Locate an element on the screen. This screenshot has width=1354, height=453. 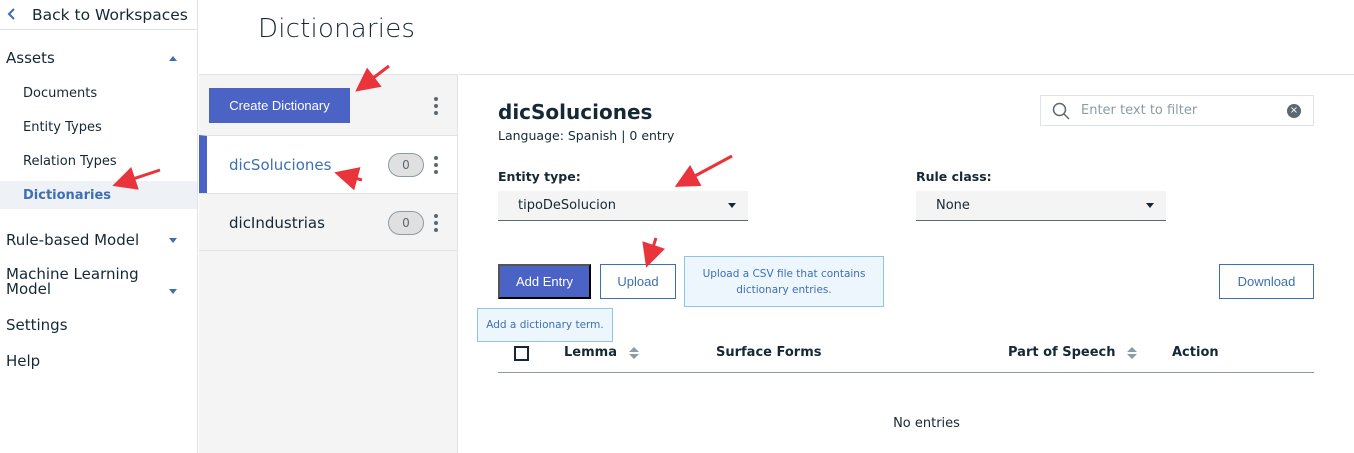
empty-table-message: No entries is located at coordinates (926, 423).